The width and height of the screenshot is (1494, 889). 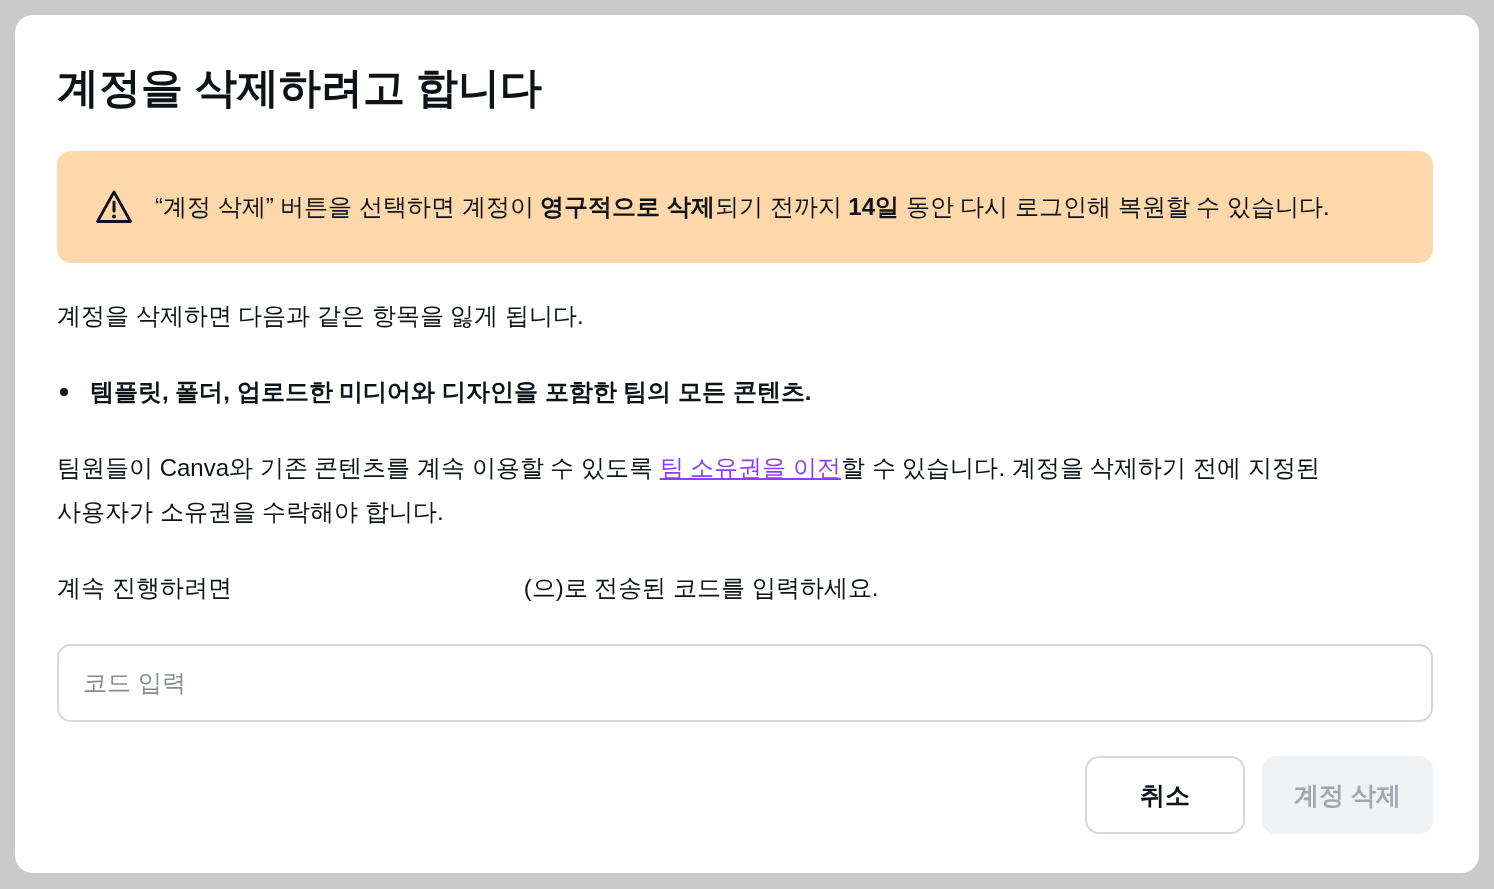 I want to click on dialog-title: 계정을 삭제하려고 합니다, so click(x=300, y=88).